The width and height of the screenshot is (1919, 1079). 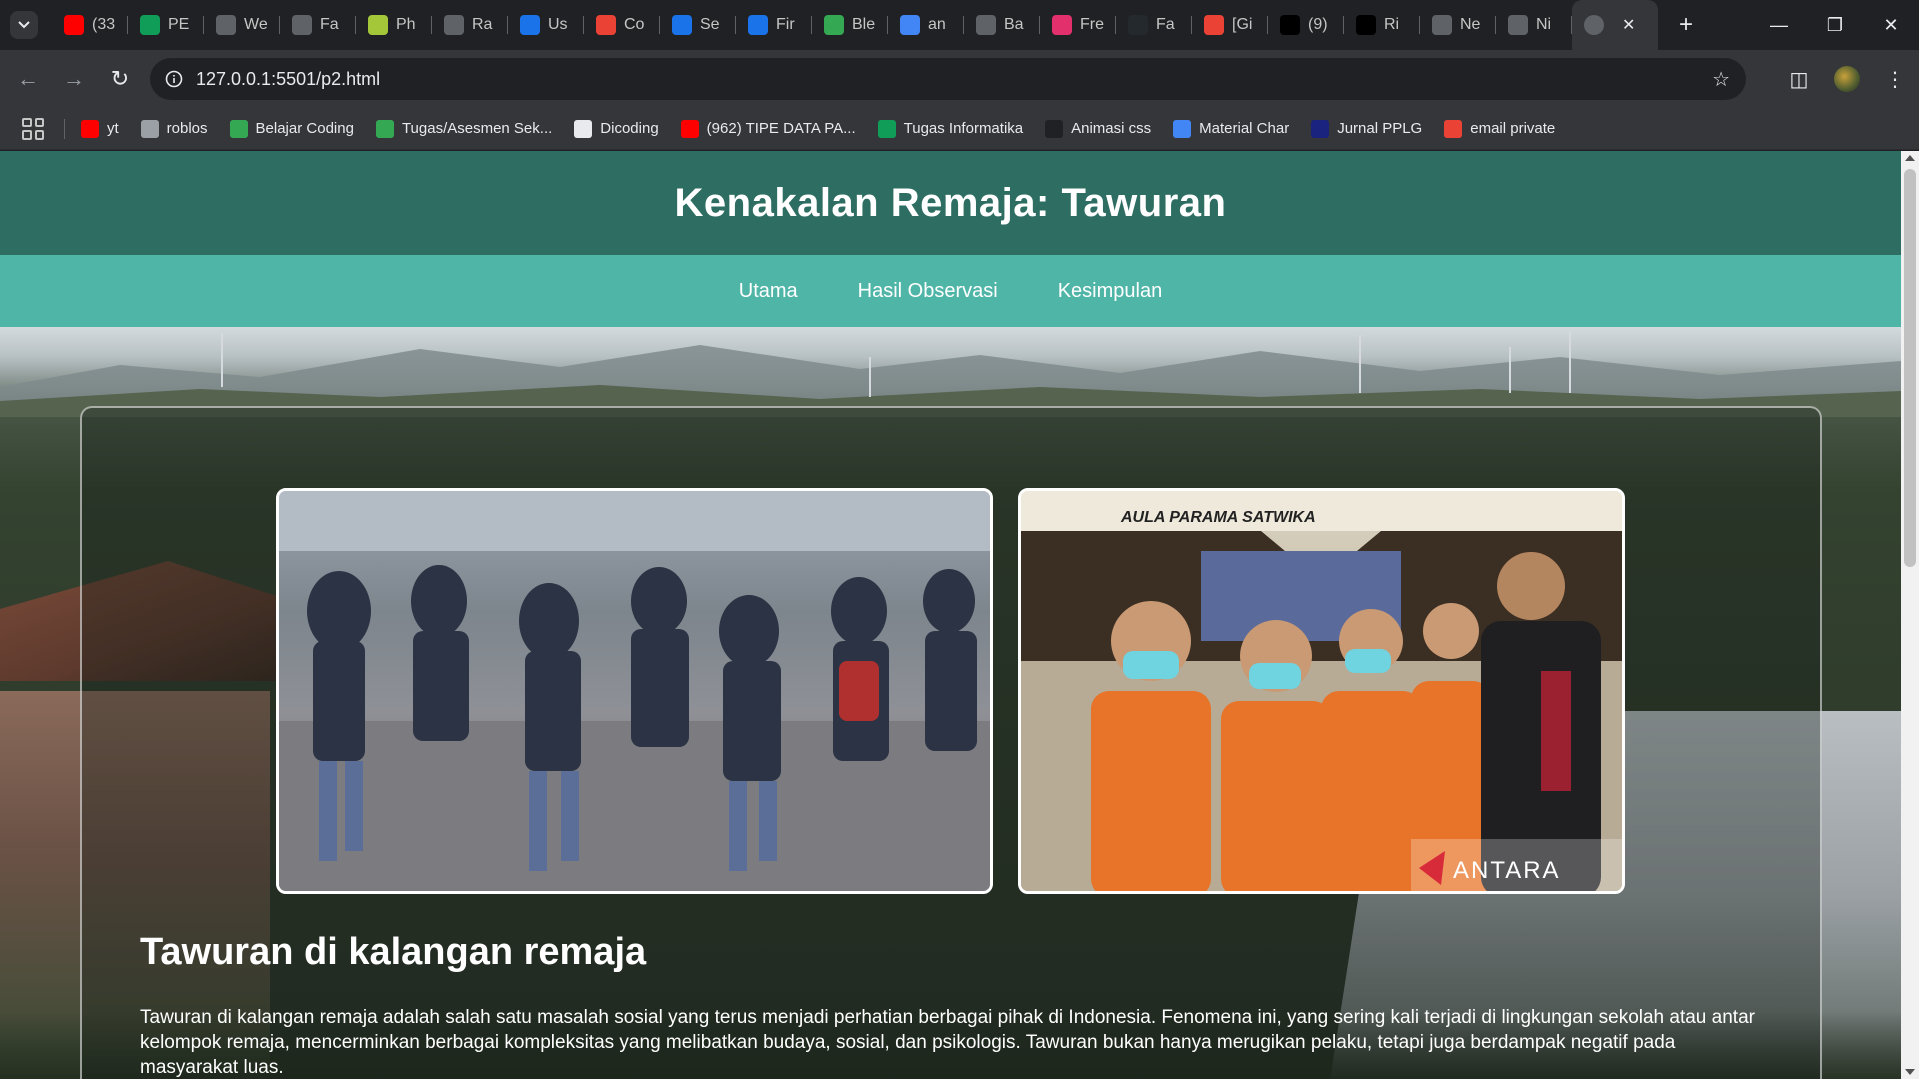 What do you see at coordinates (583, 128) in the screenshot?
I see `dicoding-icon` at bounding box center [583, 128].